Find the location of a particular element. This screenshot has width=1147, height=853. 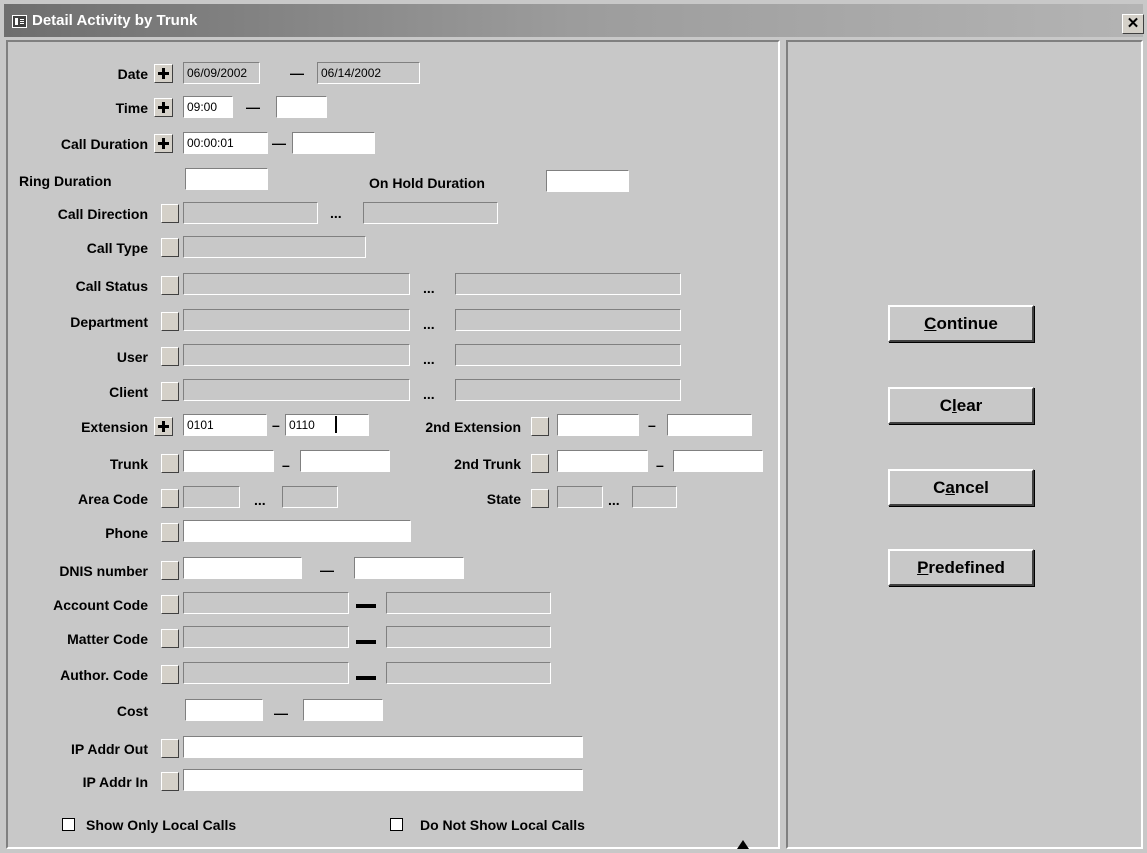

call-type-toggle is located at coordinates (170, 247).